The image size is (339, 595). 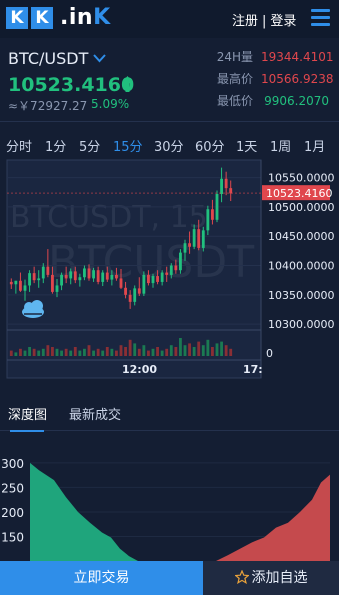 What do you see at coordinates (27, 431) in the screenshot?
I see `active-tab-indicator` at bounding box center [27, 431].